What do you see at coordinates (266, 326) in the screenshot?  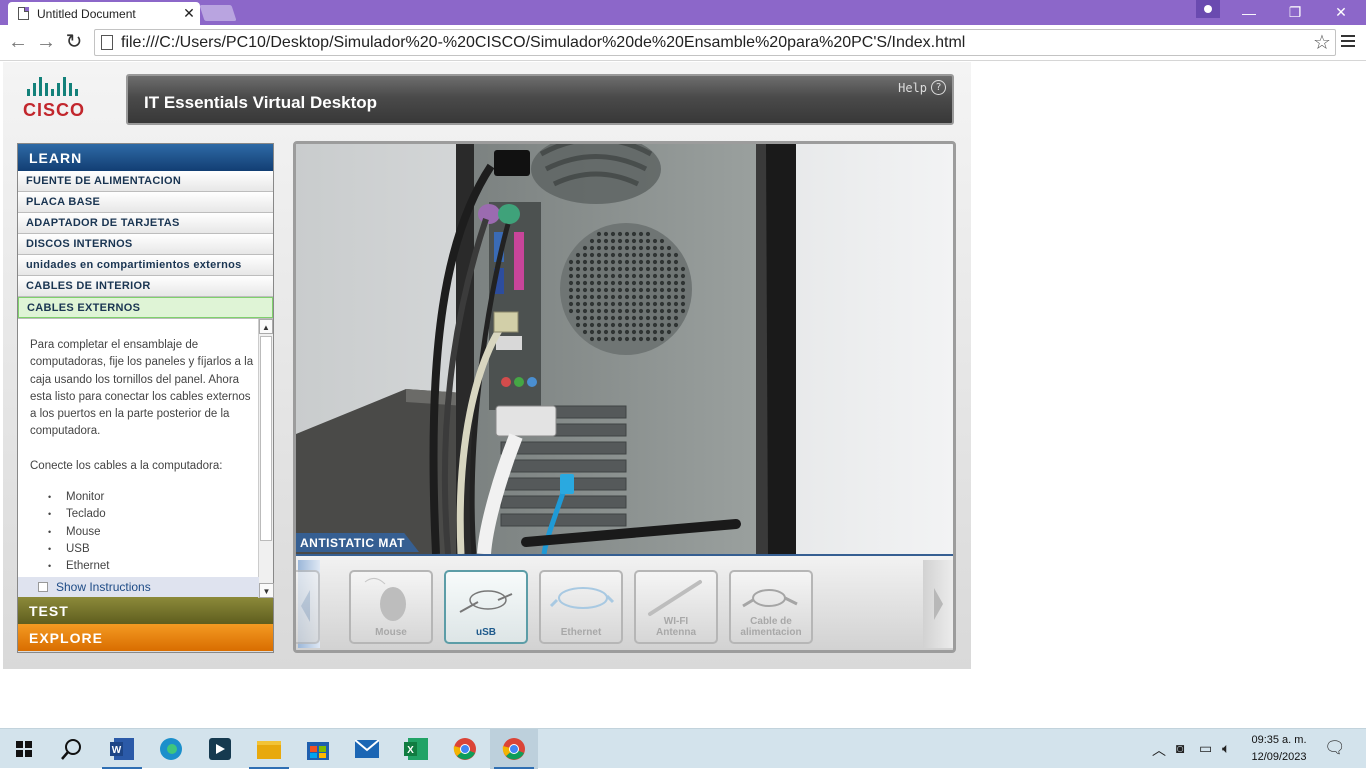 I see `scroll-up-icon: ▲` at bounding box center [266, 326].